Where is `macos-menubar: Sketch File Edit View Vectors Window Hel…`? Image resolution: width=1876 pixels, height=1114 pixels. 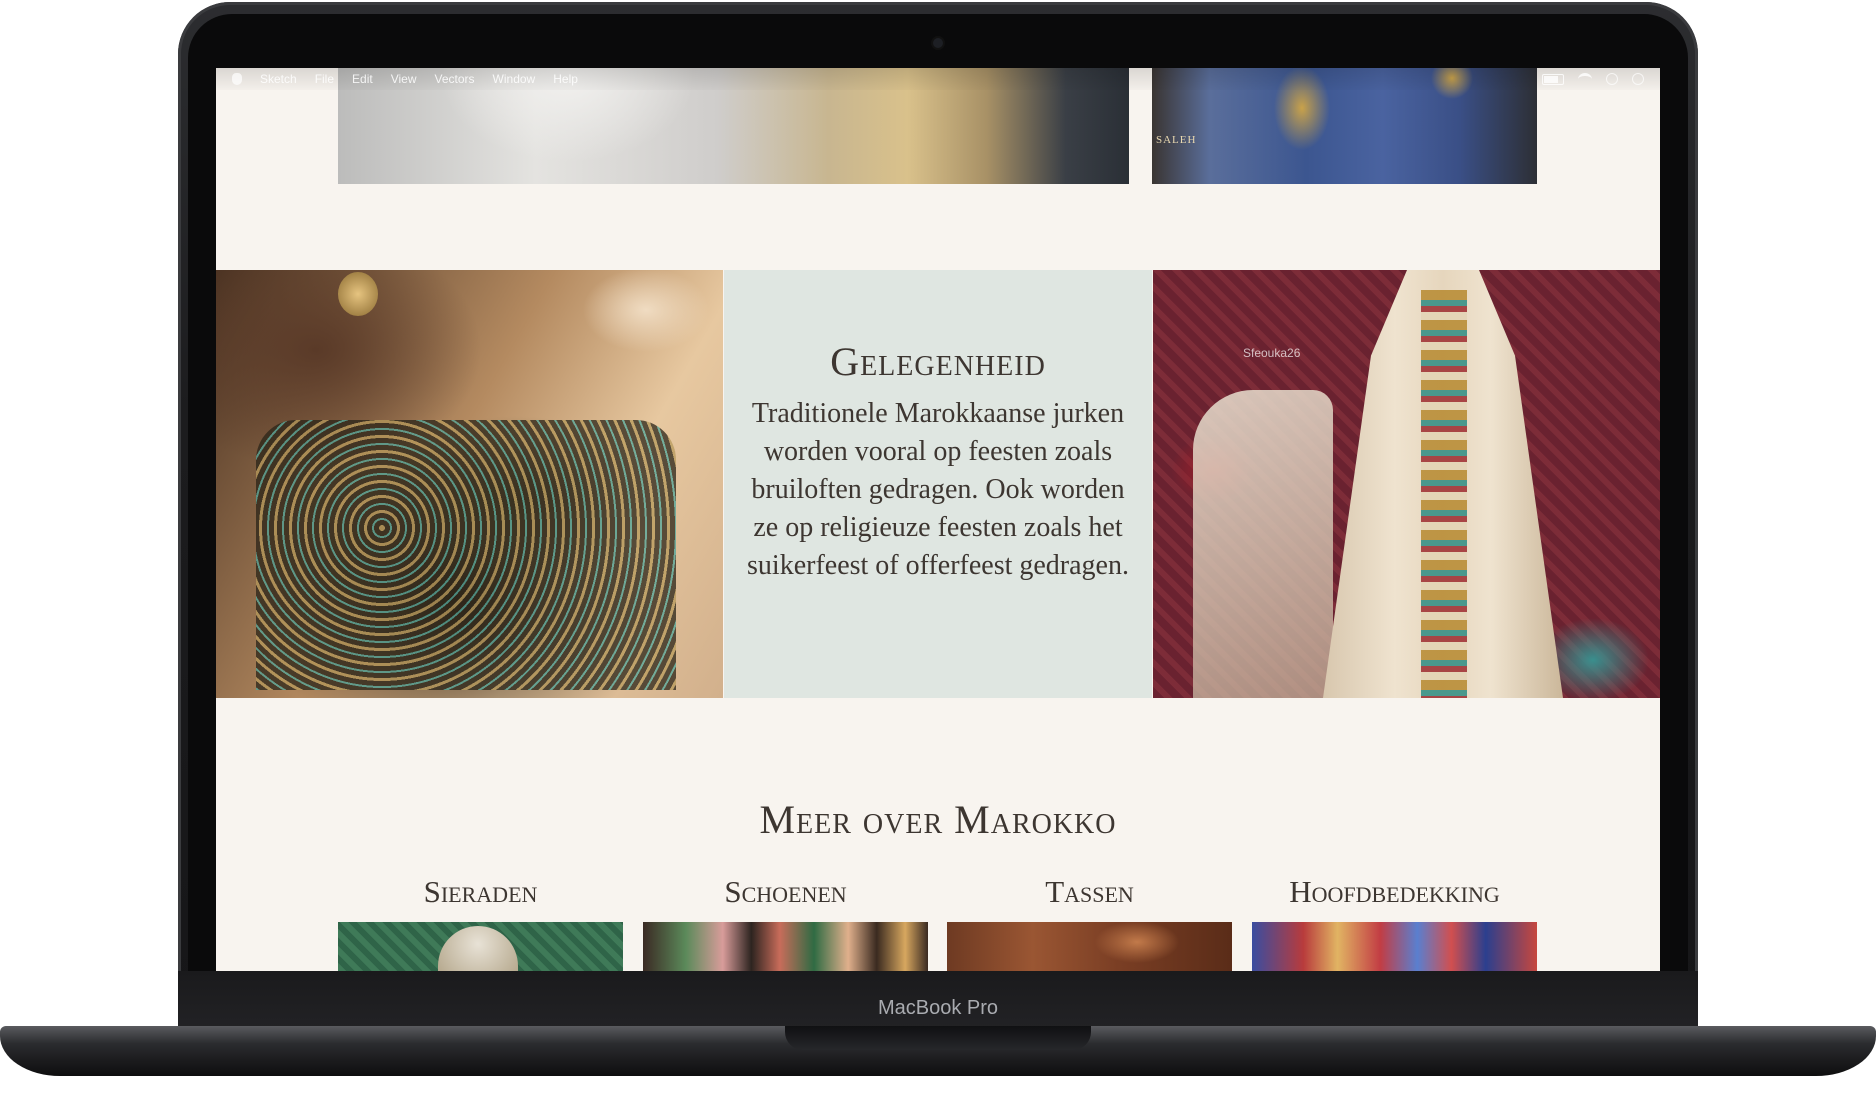 macos-menubar: Sketch File Edit View Vectors Window Hel… is located at coordinates (938, 79).